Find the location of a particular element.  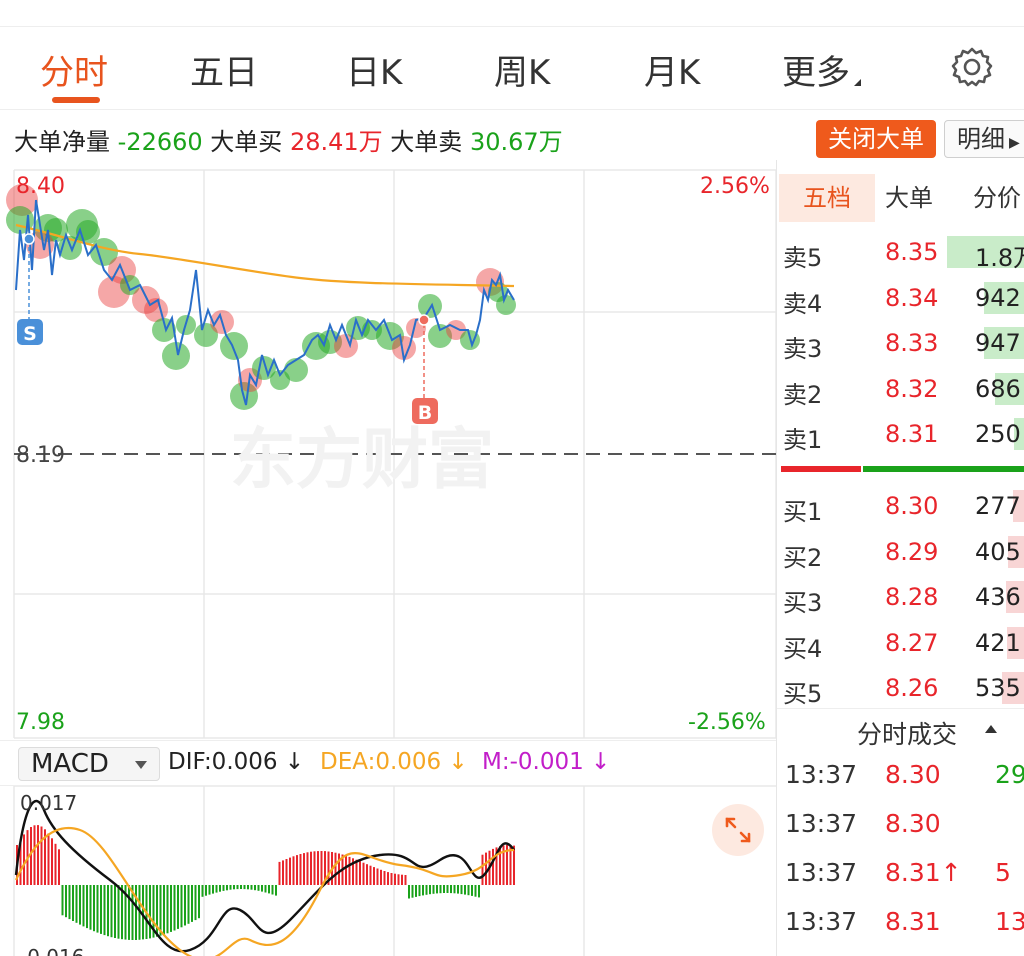

ask-row: 卖3 8.33 947 is located at coordinates (900, 343).